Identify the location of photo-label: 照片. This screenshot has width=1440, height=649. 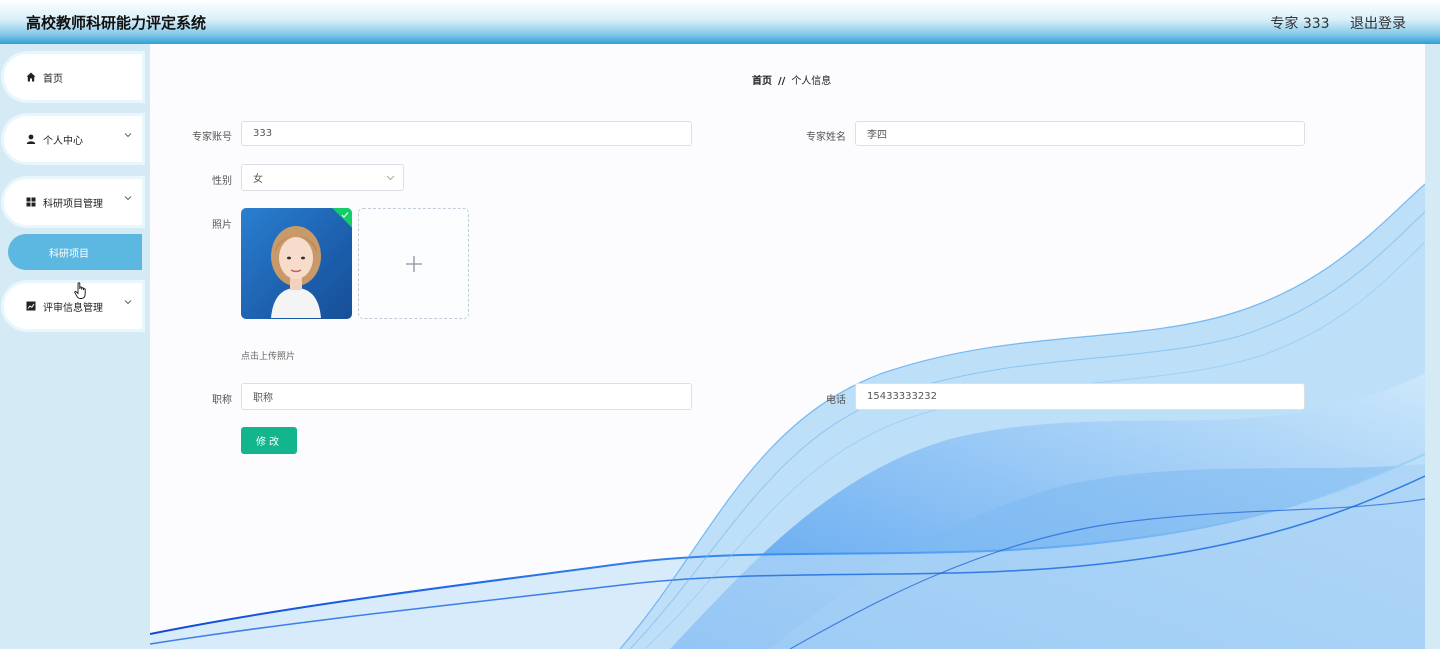
(222, 225).